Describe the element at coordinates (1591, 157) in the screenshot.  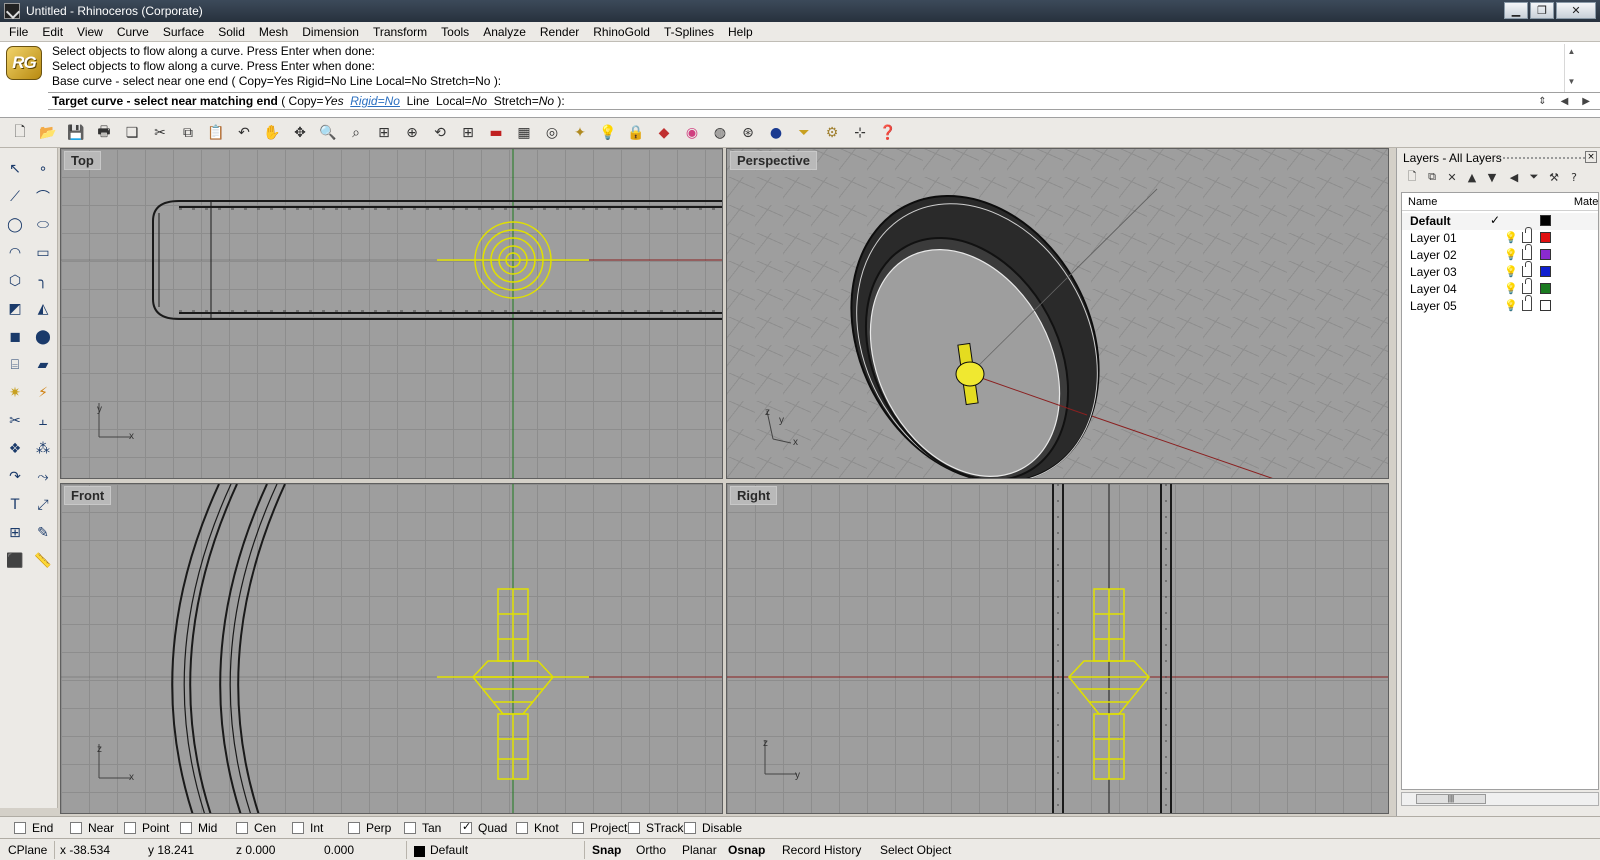
I see `panel-close-icon: ×` at that location.